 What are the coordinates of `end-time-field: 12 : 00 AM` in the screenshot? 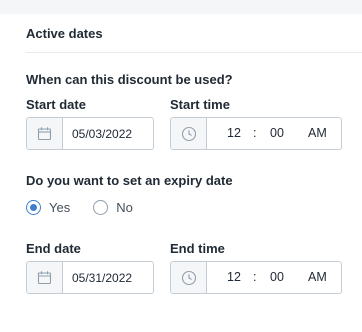 It's located at (256, 277).